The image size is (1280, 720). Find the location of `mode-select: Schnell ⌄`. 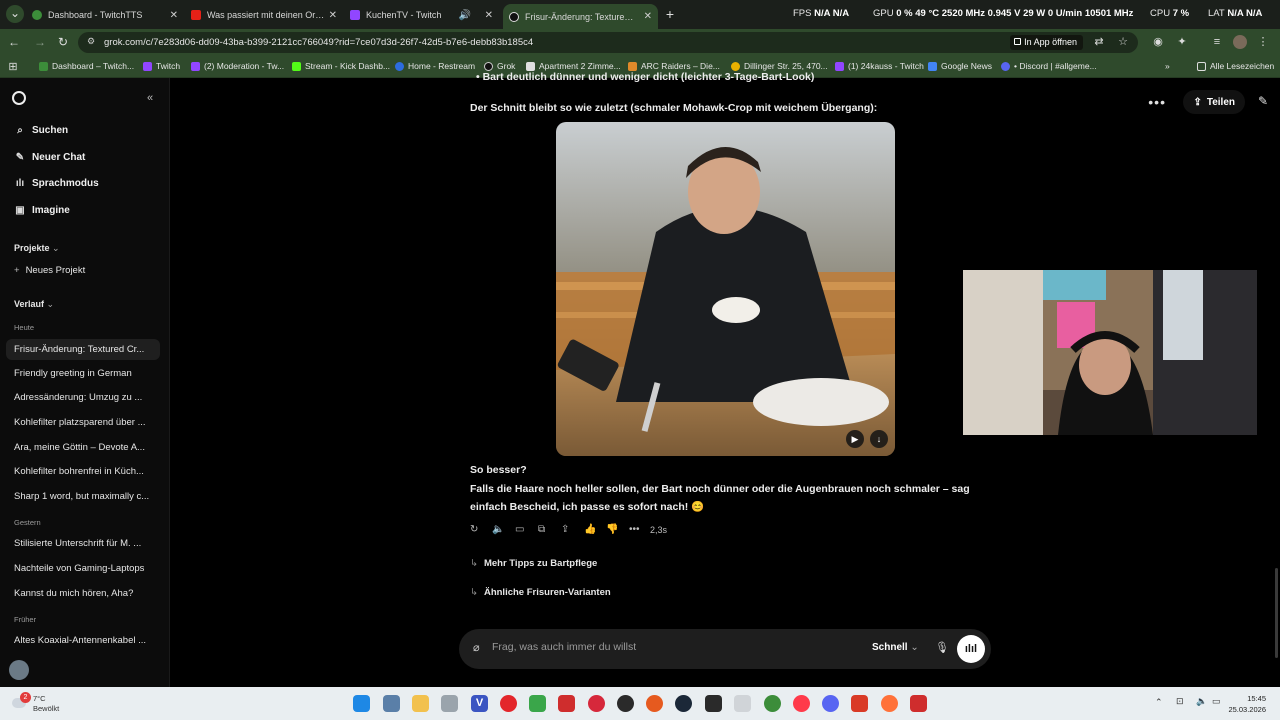

mode-select: Schnell ⌄ is located at coordinates (895, 647).